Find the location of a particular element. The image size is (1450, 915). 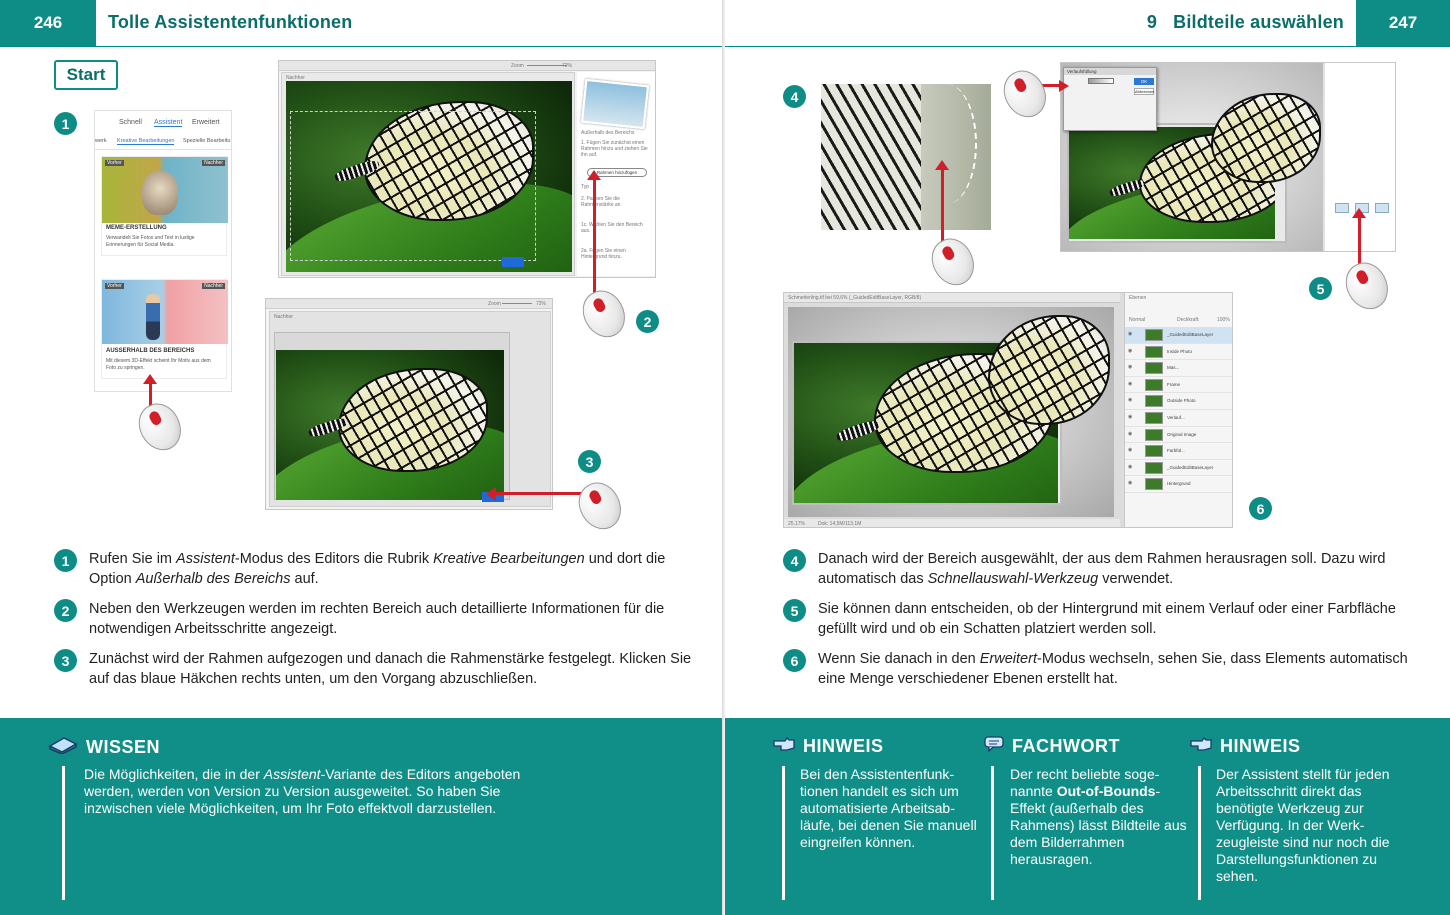

layer-name: Hintergrund is located at coordinates (1179, 484).